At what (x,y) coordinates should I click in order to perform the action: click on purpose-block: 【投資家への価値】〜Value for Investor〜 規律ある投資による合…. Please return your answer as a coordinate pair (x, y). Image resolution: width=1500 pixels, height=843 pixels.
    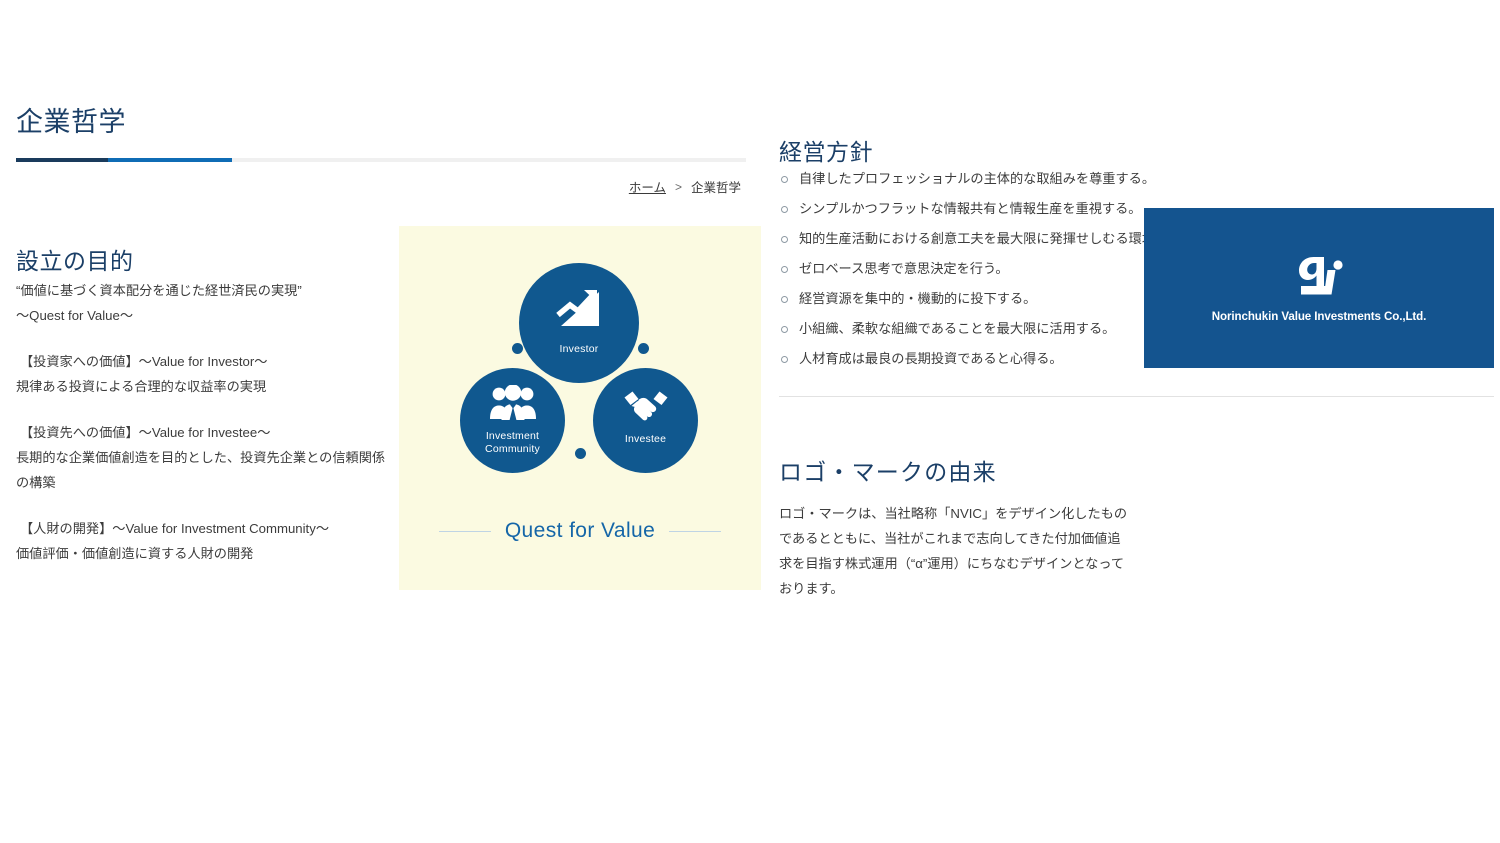
    Looking at the image, I should click on (201, 374).